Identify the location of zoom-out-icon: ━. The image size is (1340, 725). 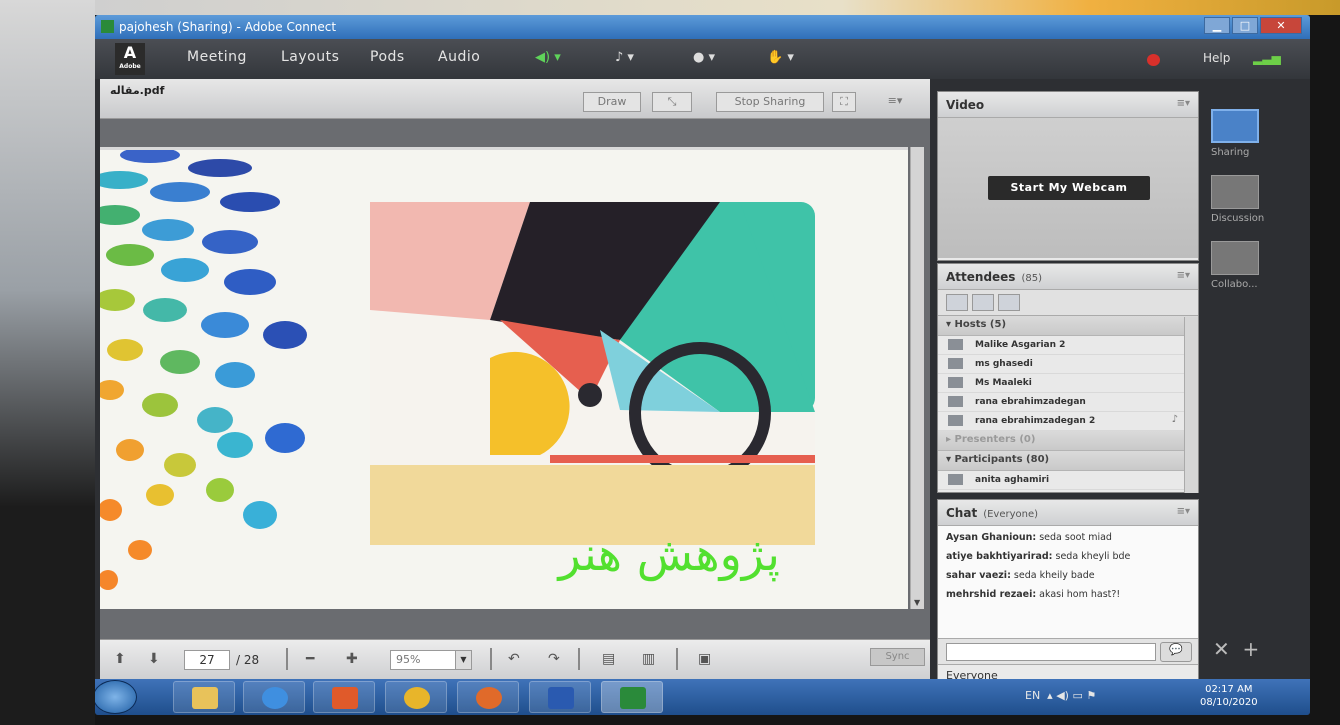
(310, 659).